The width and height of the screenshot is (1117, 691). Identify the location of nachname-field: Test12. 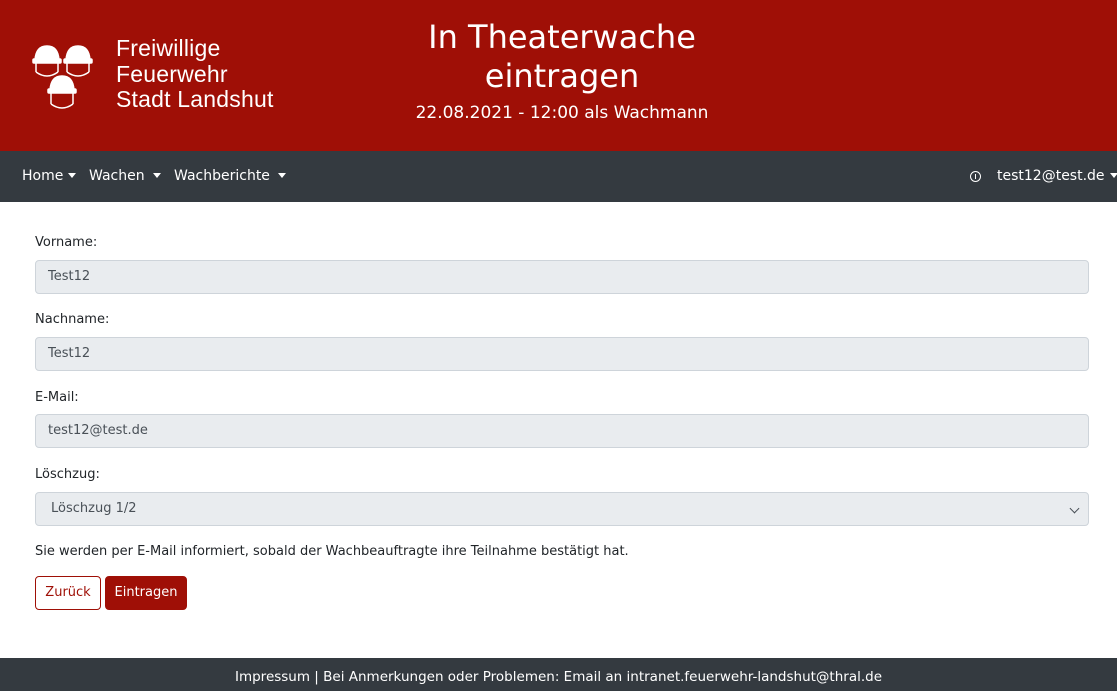
(562, 354).